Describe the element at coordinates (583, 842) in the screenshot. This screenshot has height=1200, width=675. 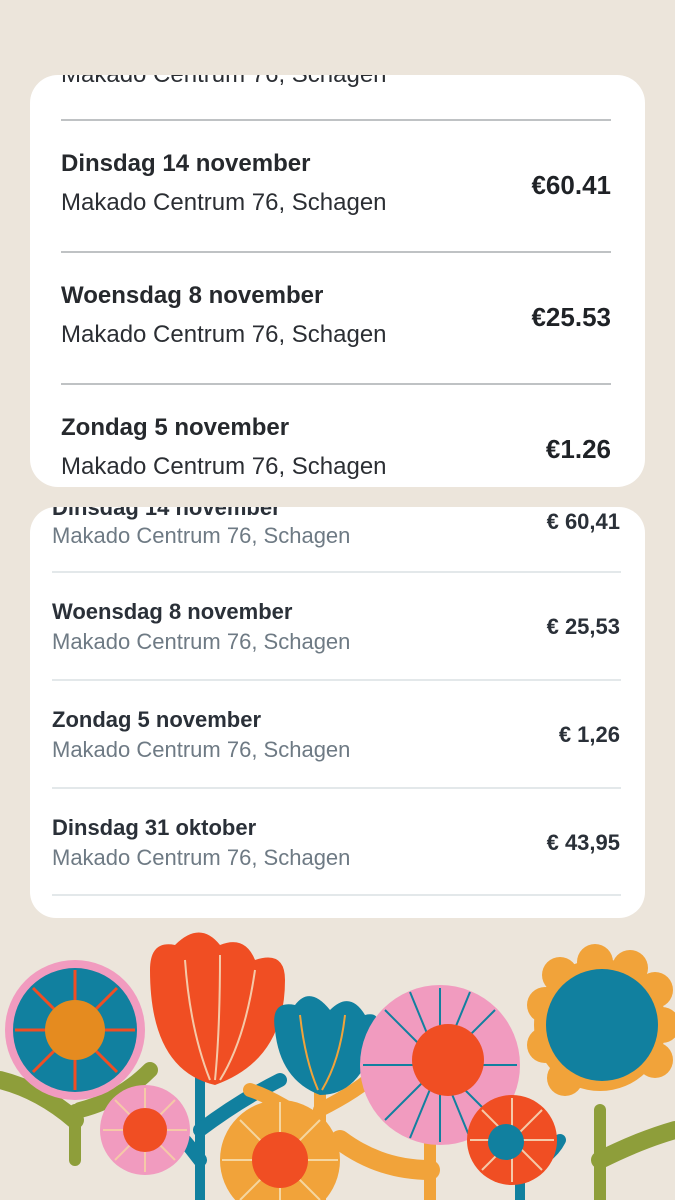
I see `transaction-amount: € 43,95` at that location.